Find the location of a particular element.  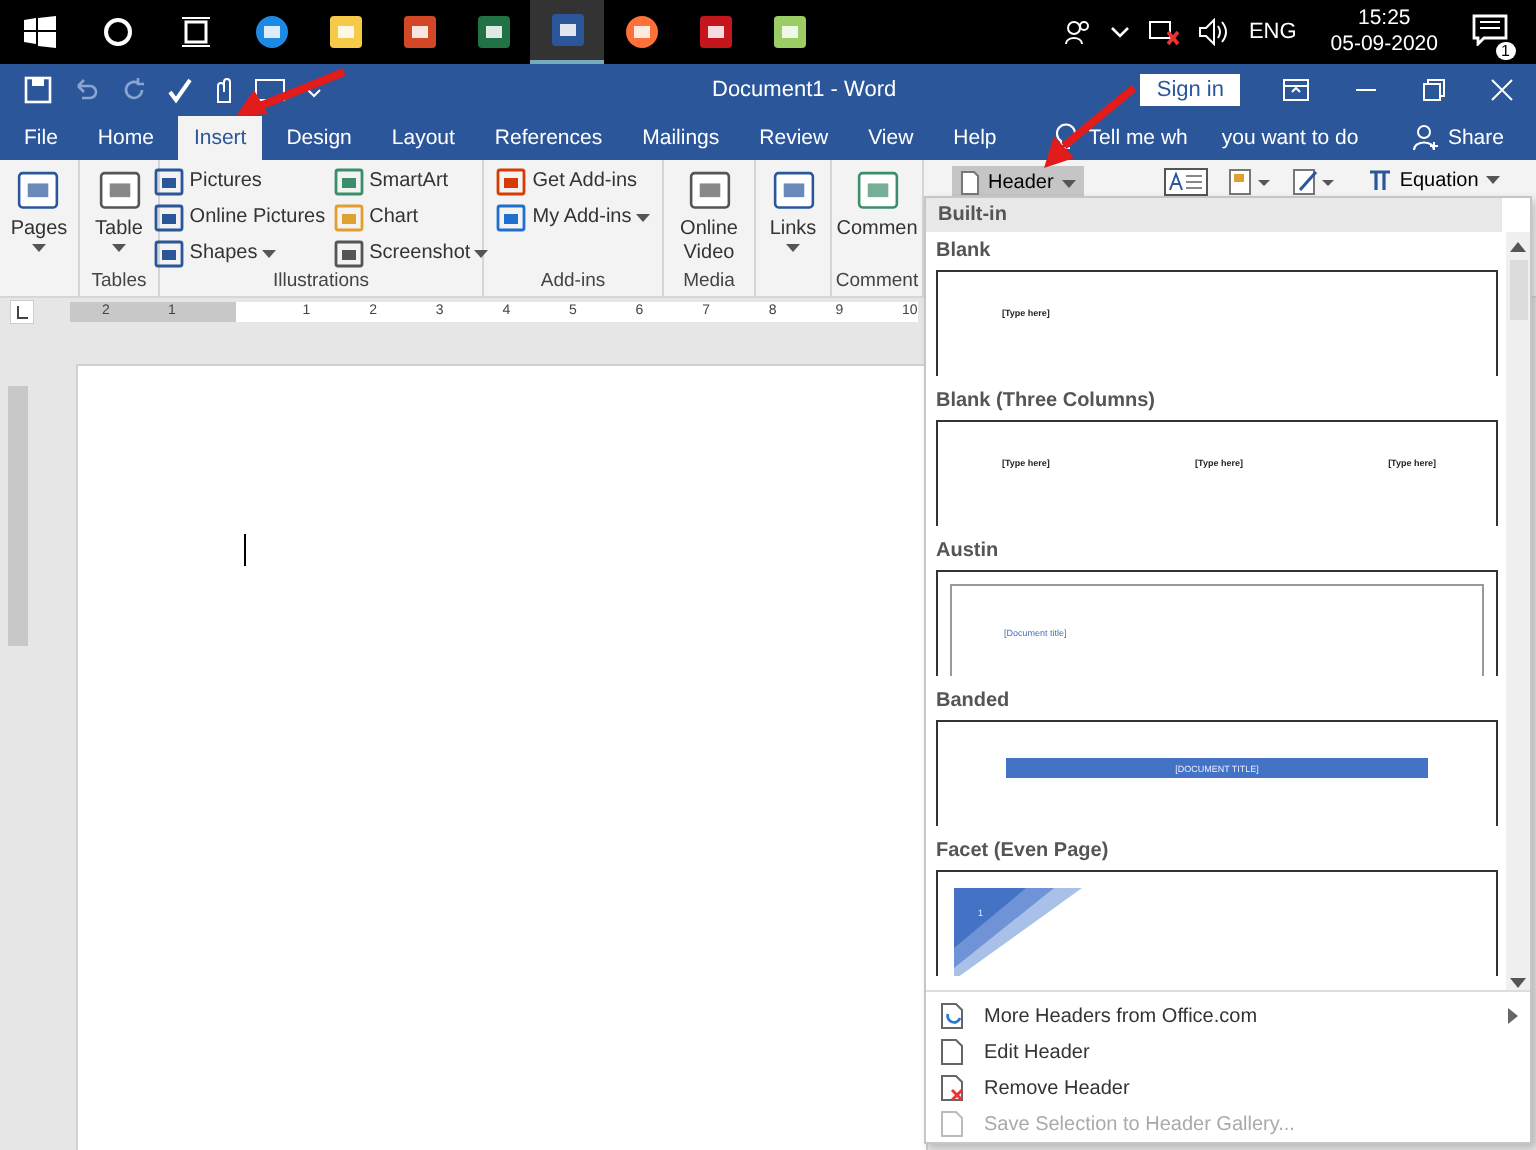

ribbon-button: Commen is located at coordinates (877, 217).